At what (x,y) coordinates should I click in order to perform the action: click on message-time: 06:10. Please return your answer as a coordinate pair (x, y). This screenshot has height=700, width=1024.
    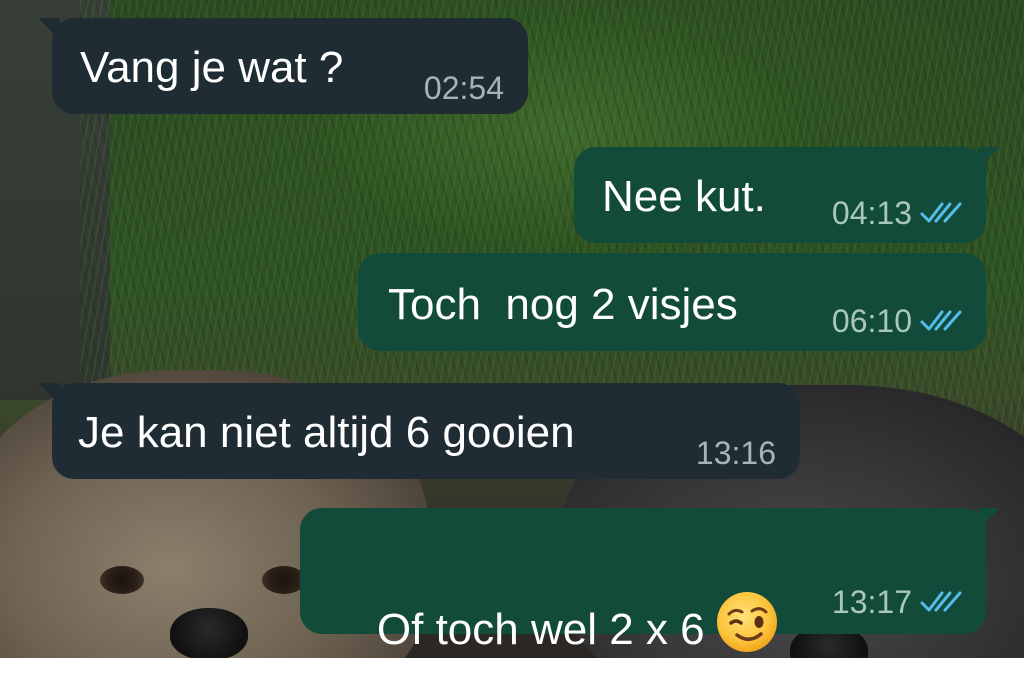
    Looking at the image, I should click on (871, 321).